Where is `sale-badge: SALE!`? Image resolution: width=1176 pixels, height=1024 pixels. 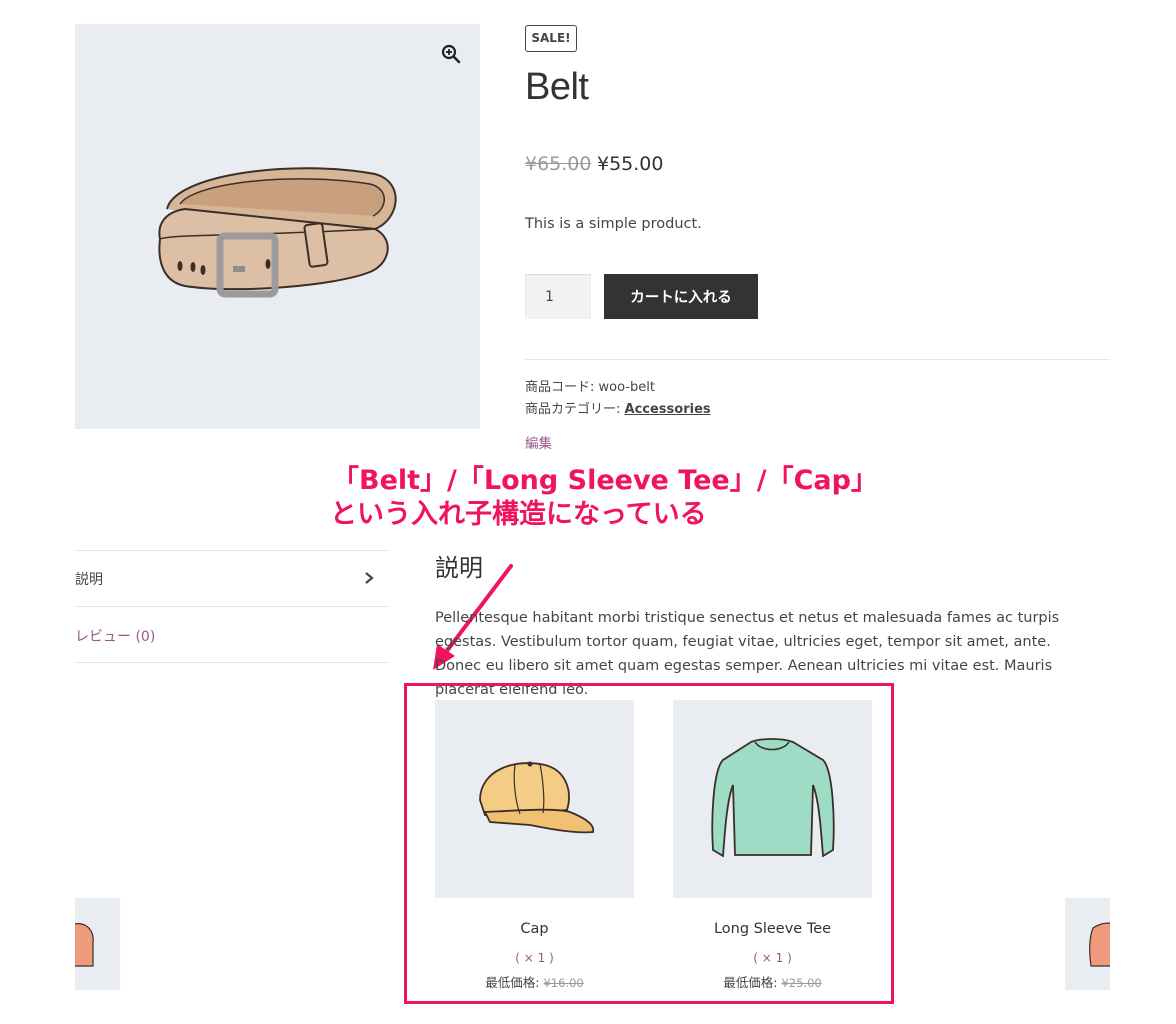
sale-badge: SALE! is located at coordinates (551, 38).